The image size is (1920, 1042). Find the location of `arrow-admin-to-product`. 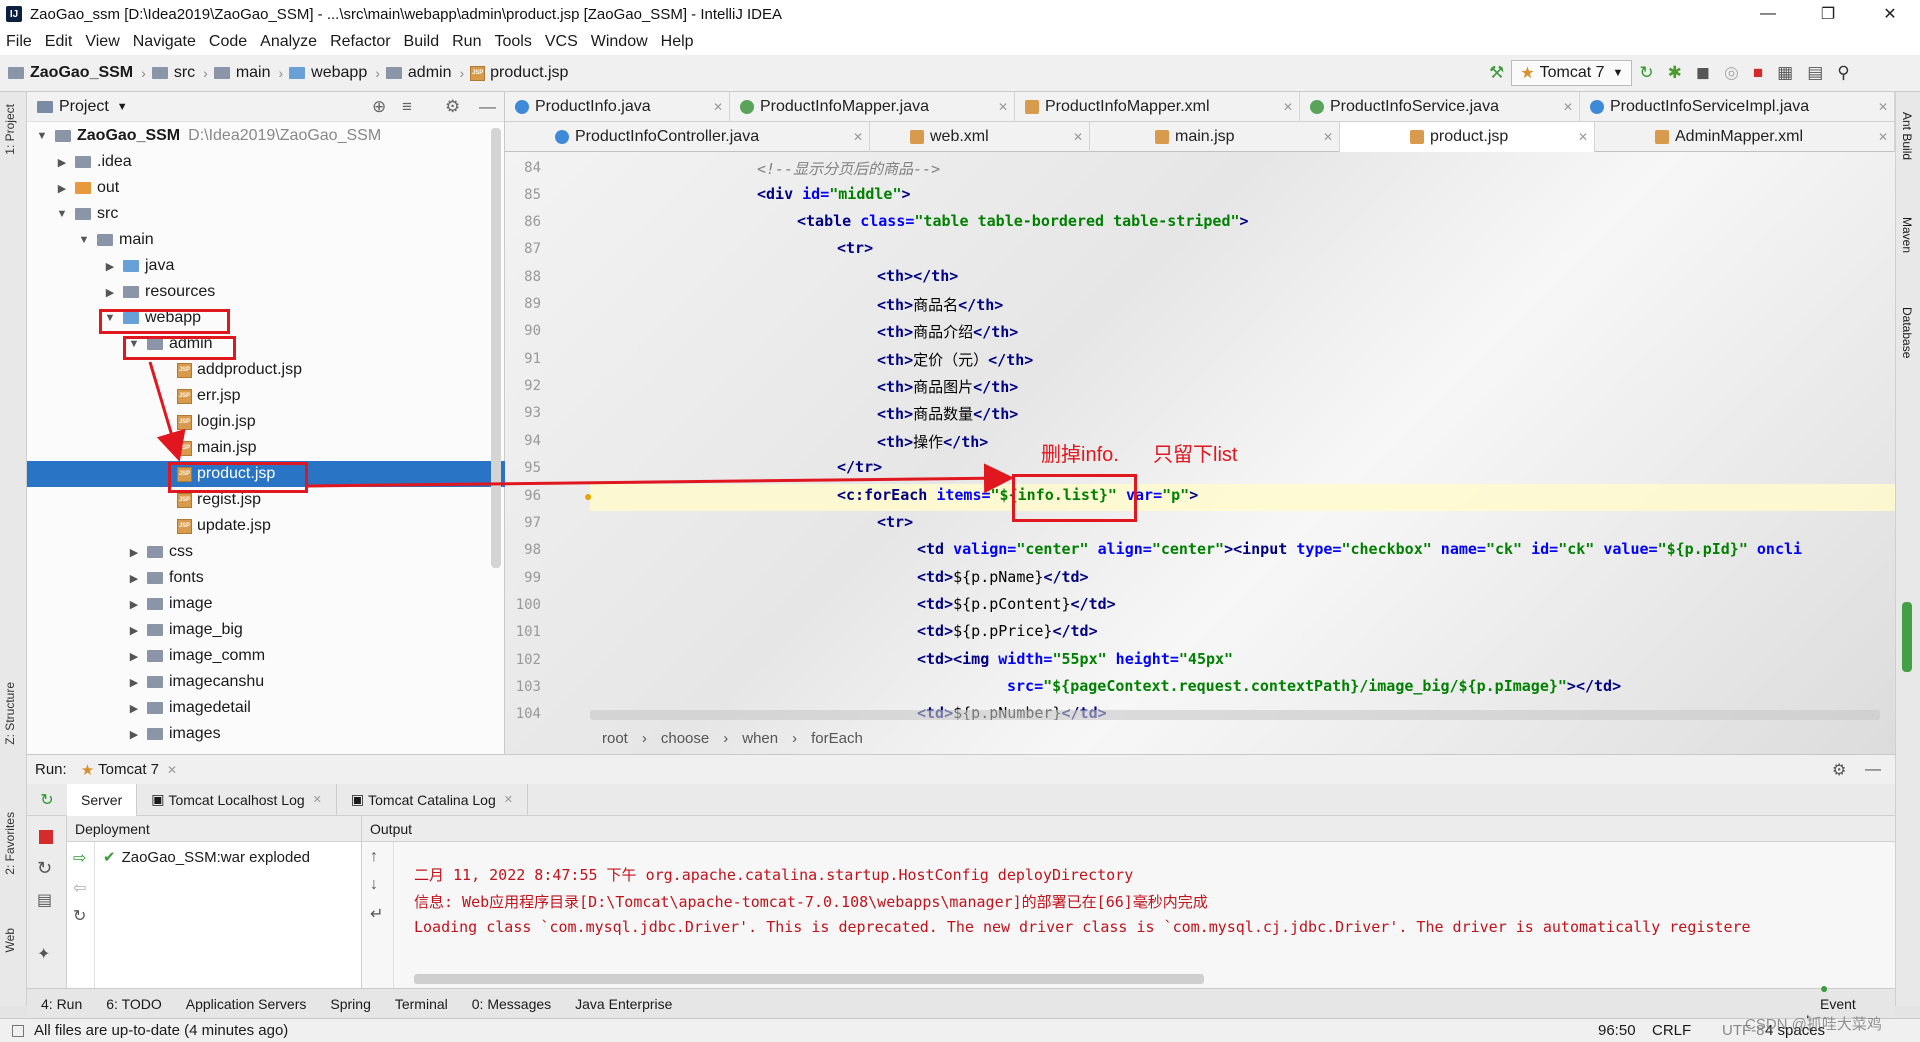

arrow-admin-to-product is located at coordinates (167, 411).